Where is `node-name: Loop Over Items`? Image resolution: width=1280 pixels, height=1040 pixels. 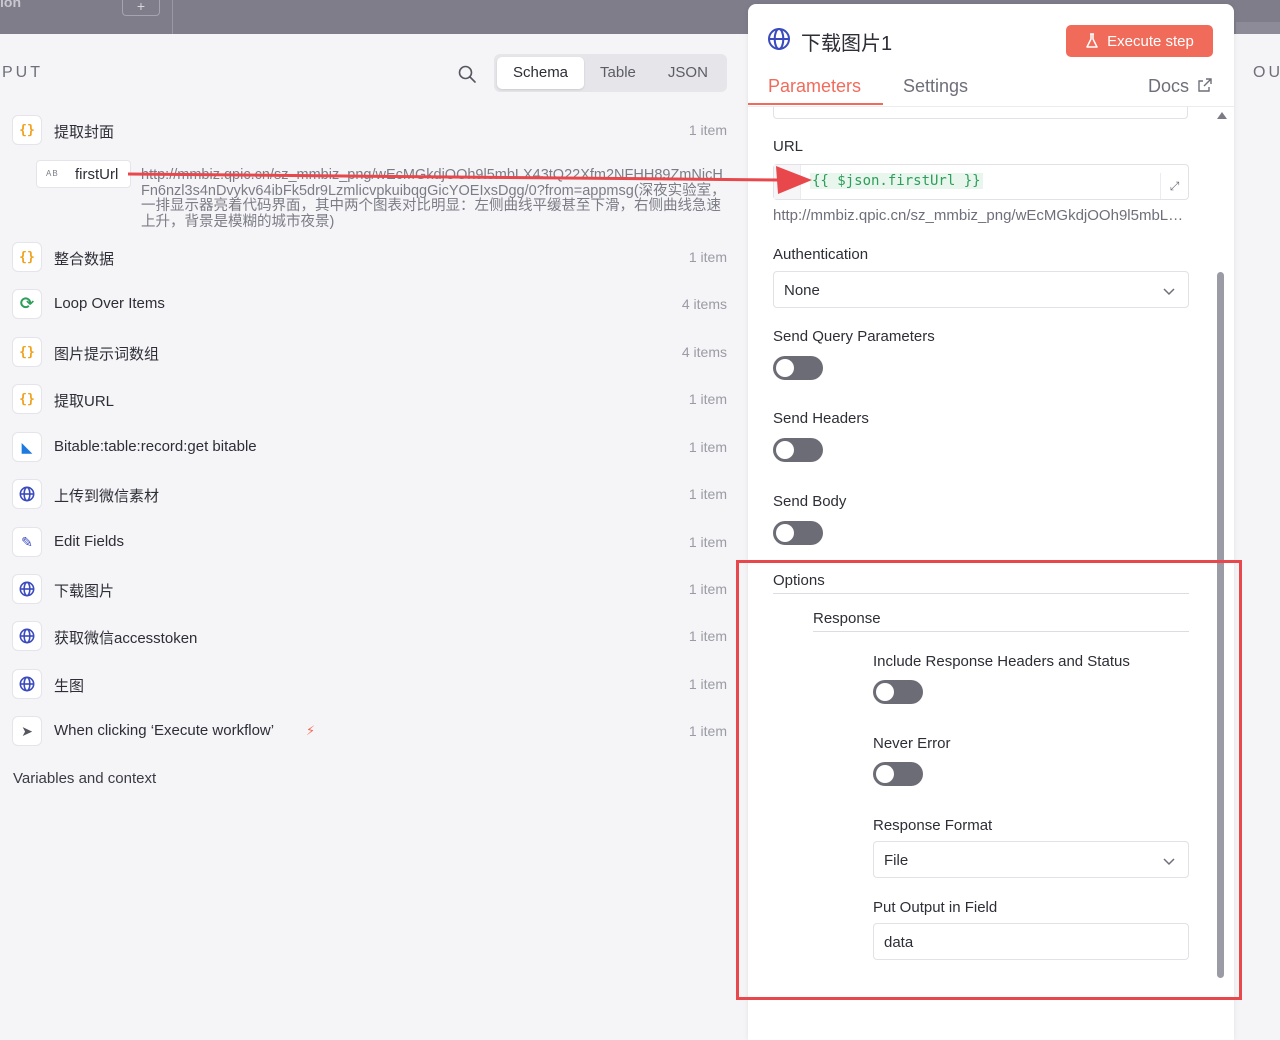
node-name: Loop Over Items is located at coordinates (109, 303).